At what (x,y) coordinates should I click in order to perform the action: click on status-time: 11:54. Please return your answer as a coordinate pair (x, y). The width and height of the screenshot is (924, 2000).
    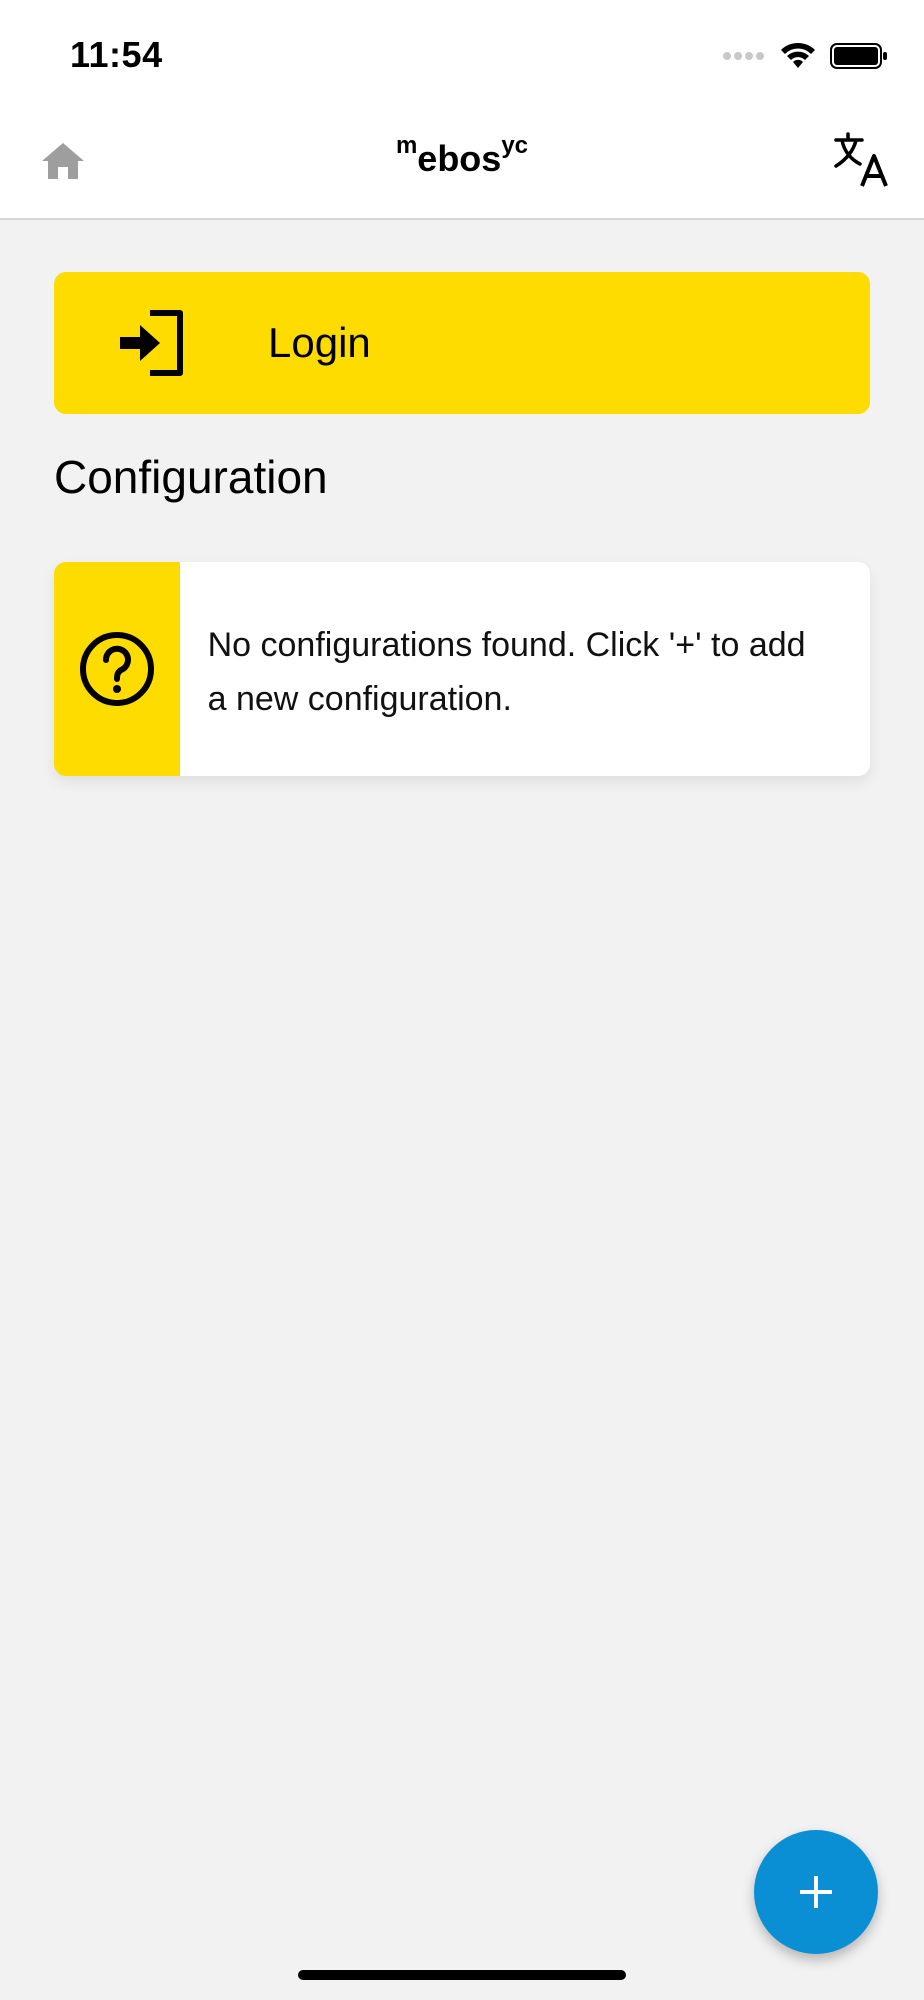
    Looking at the image, I should click on (116, 54).